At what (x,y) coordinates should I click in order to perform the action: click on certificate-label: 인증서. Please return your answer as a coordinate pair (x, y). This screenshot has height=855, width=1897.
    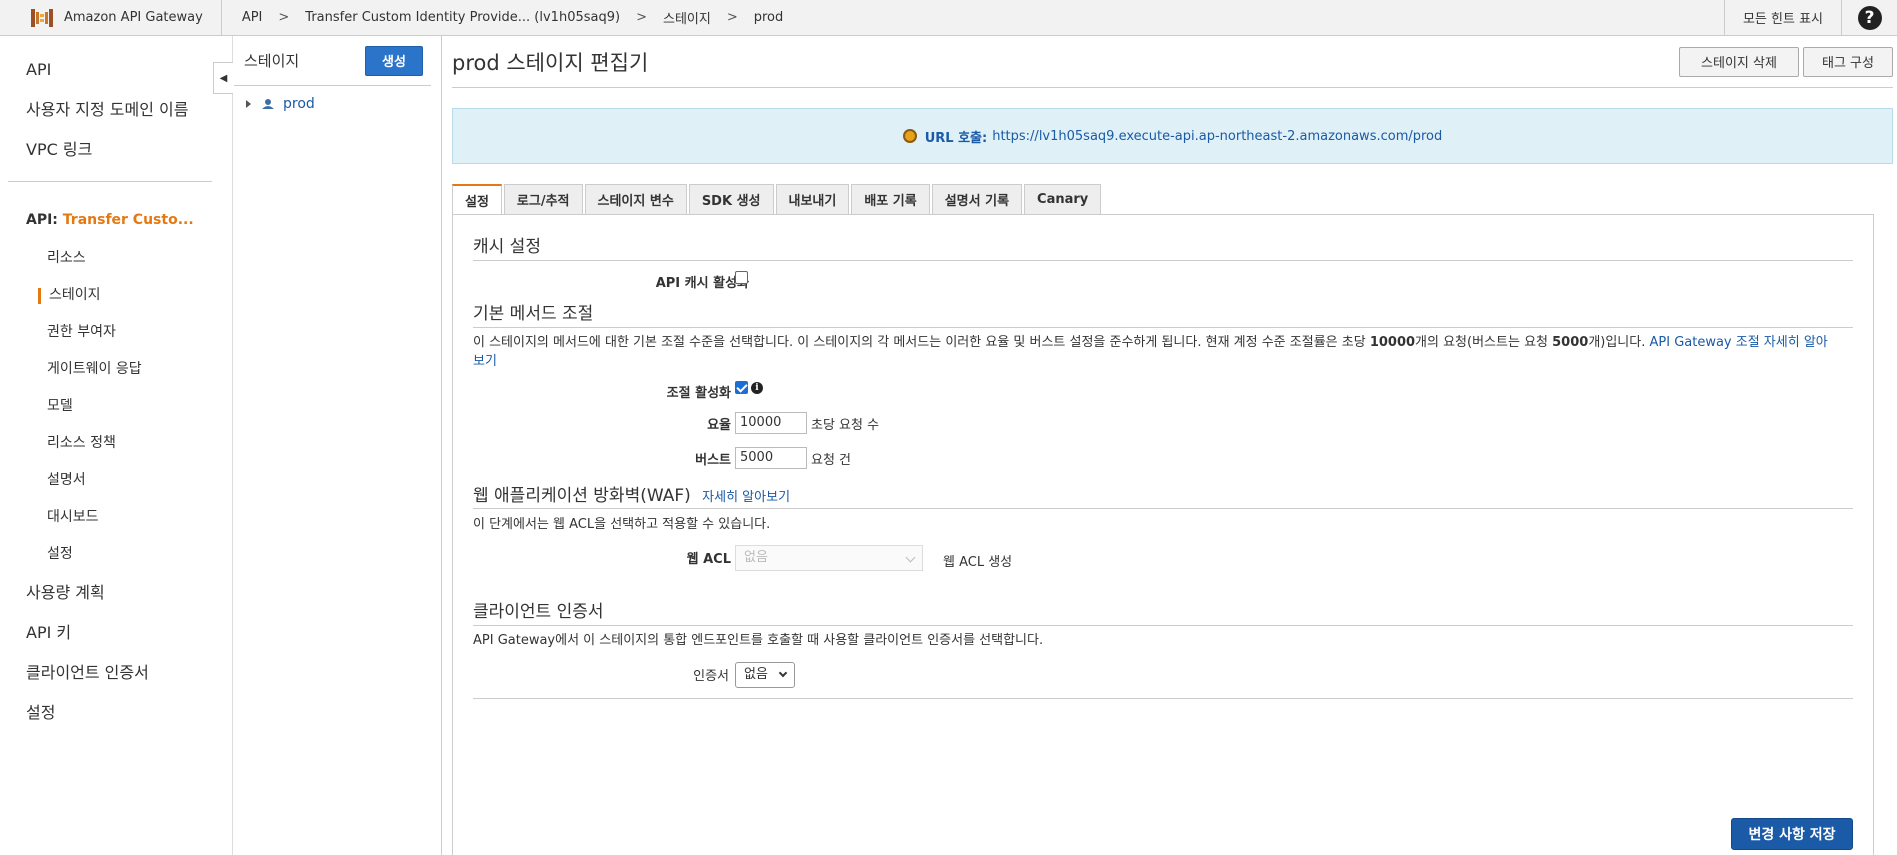
    Looking at the image, I should click on (711, 676).